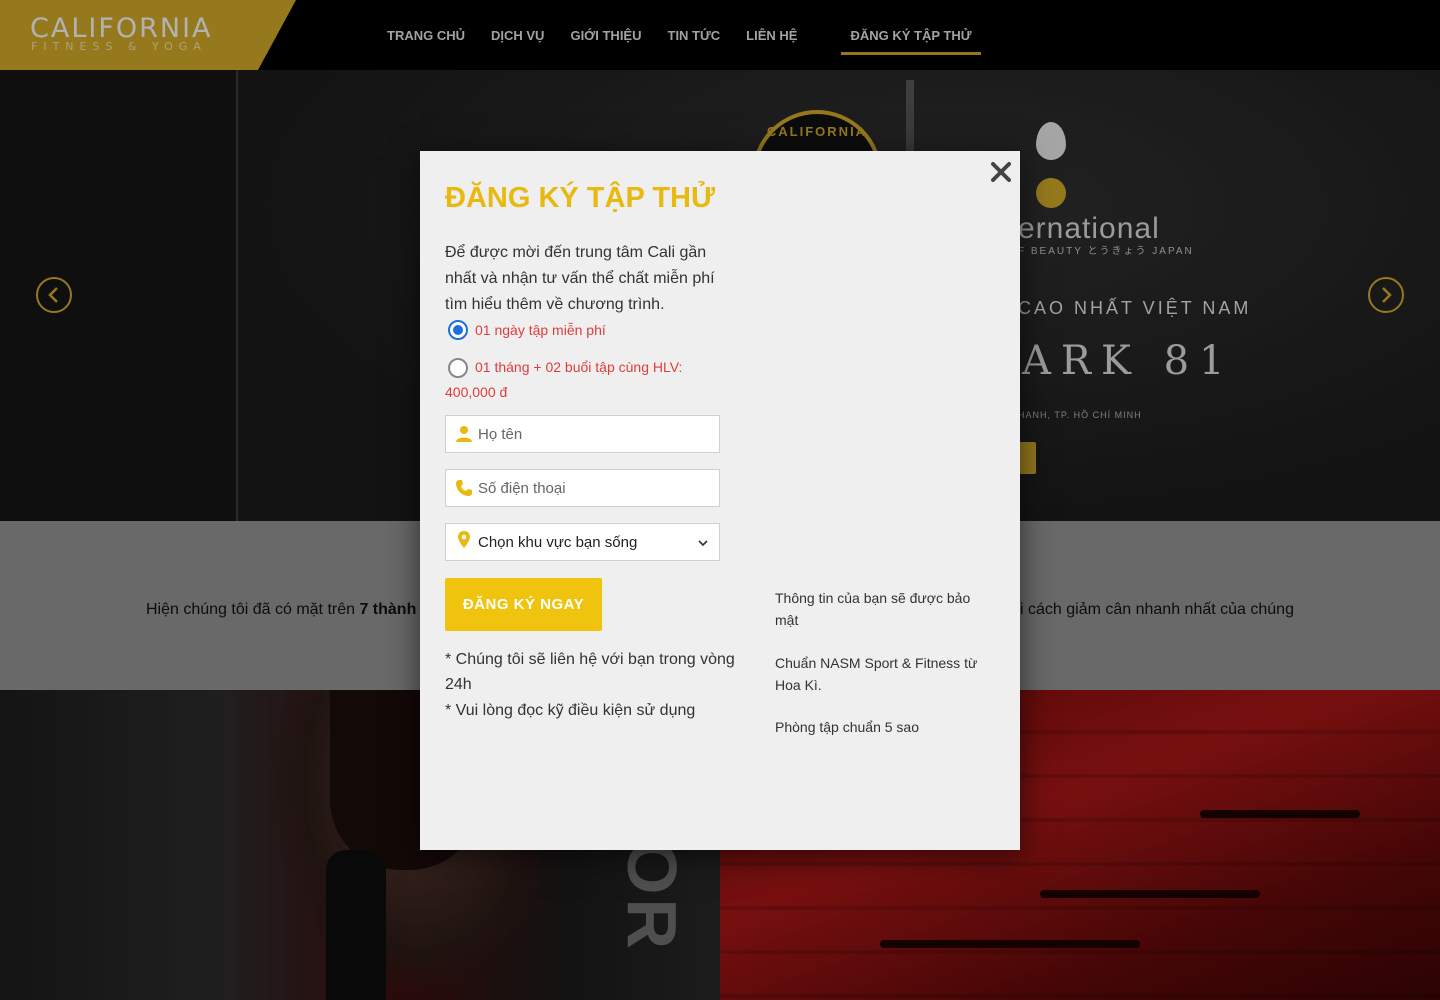 This screenshot has width=1440, height=1000. Describe the element at coordinates (458, 330) in the screenshot. I see `radio-free-day` at that location.